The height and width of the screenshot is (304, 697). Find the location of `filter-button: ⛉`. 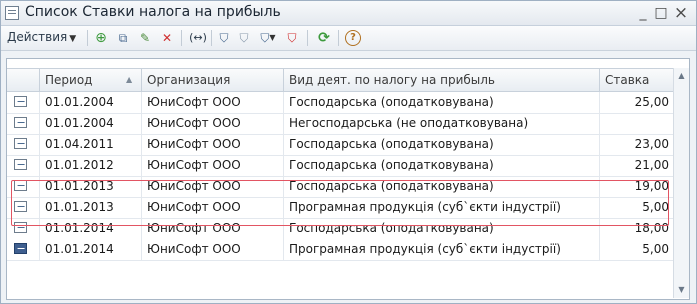

filter-button: ⛉ is located at coordinates (224, 38).